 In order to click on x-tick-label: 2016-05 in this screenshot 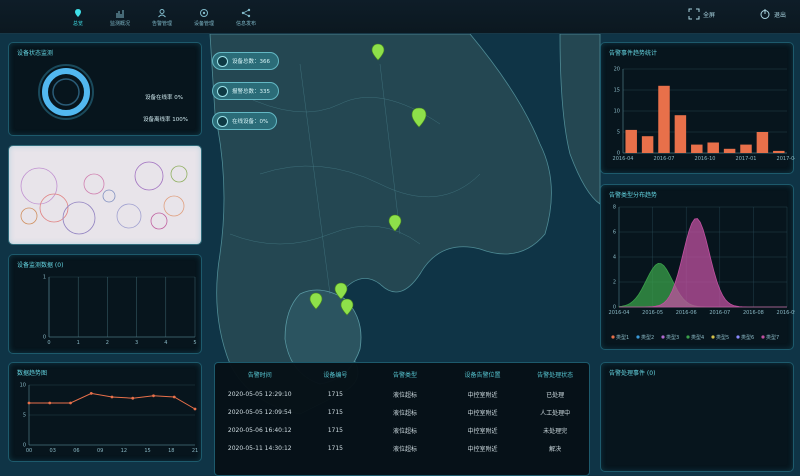, I will do `click(652, 313)`.